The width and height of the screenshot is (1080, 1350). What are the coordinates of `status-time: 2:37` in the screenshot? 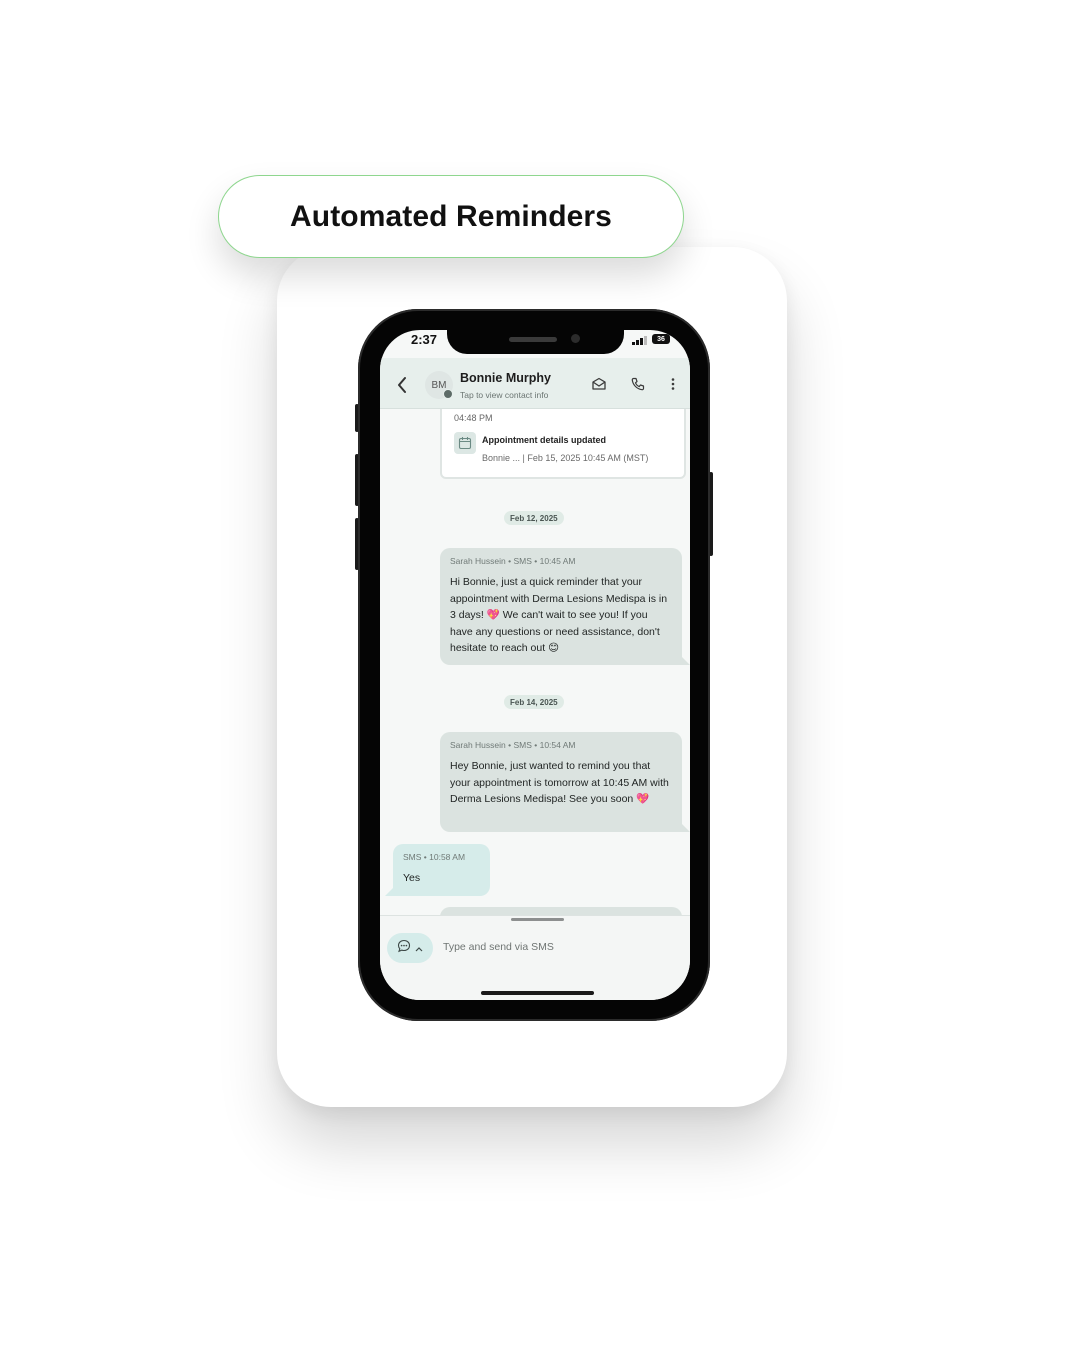 It's located at (424, 339).